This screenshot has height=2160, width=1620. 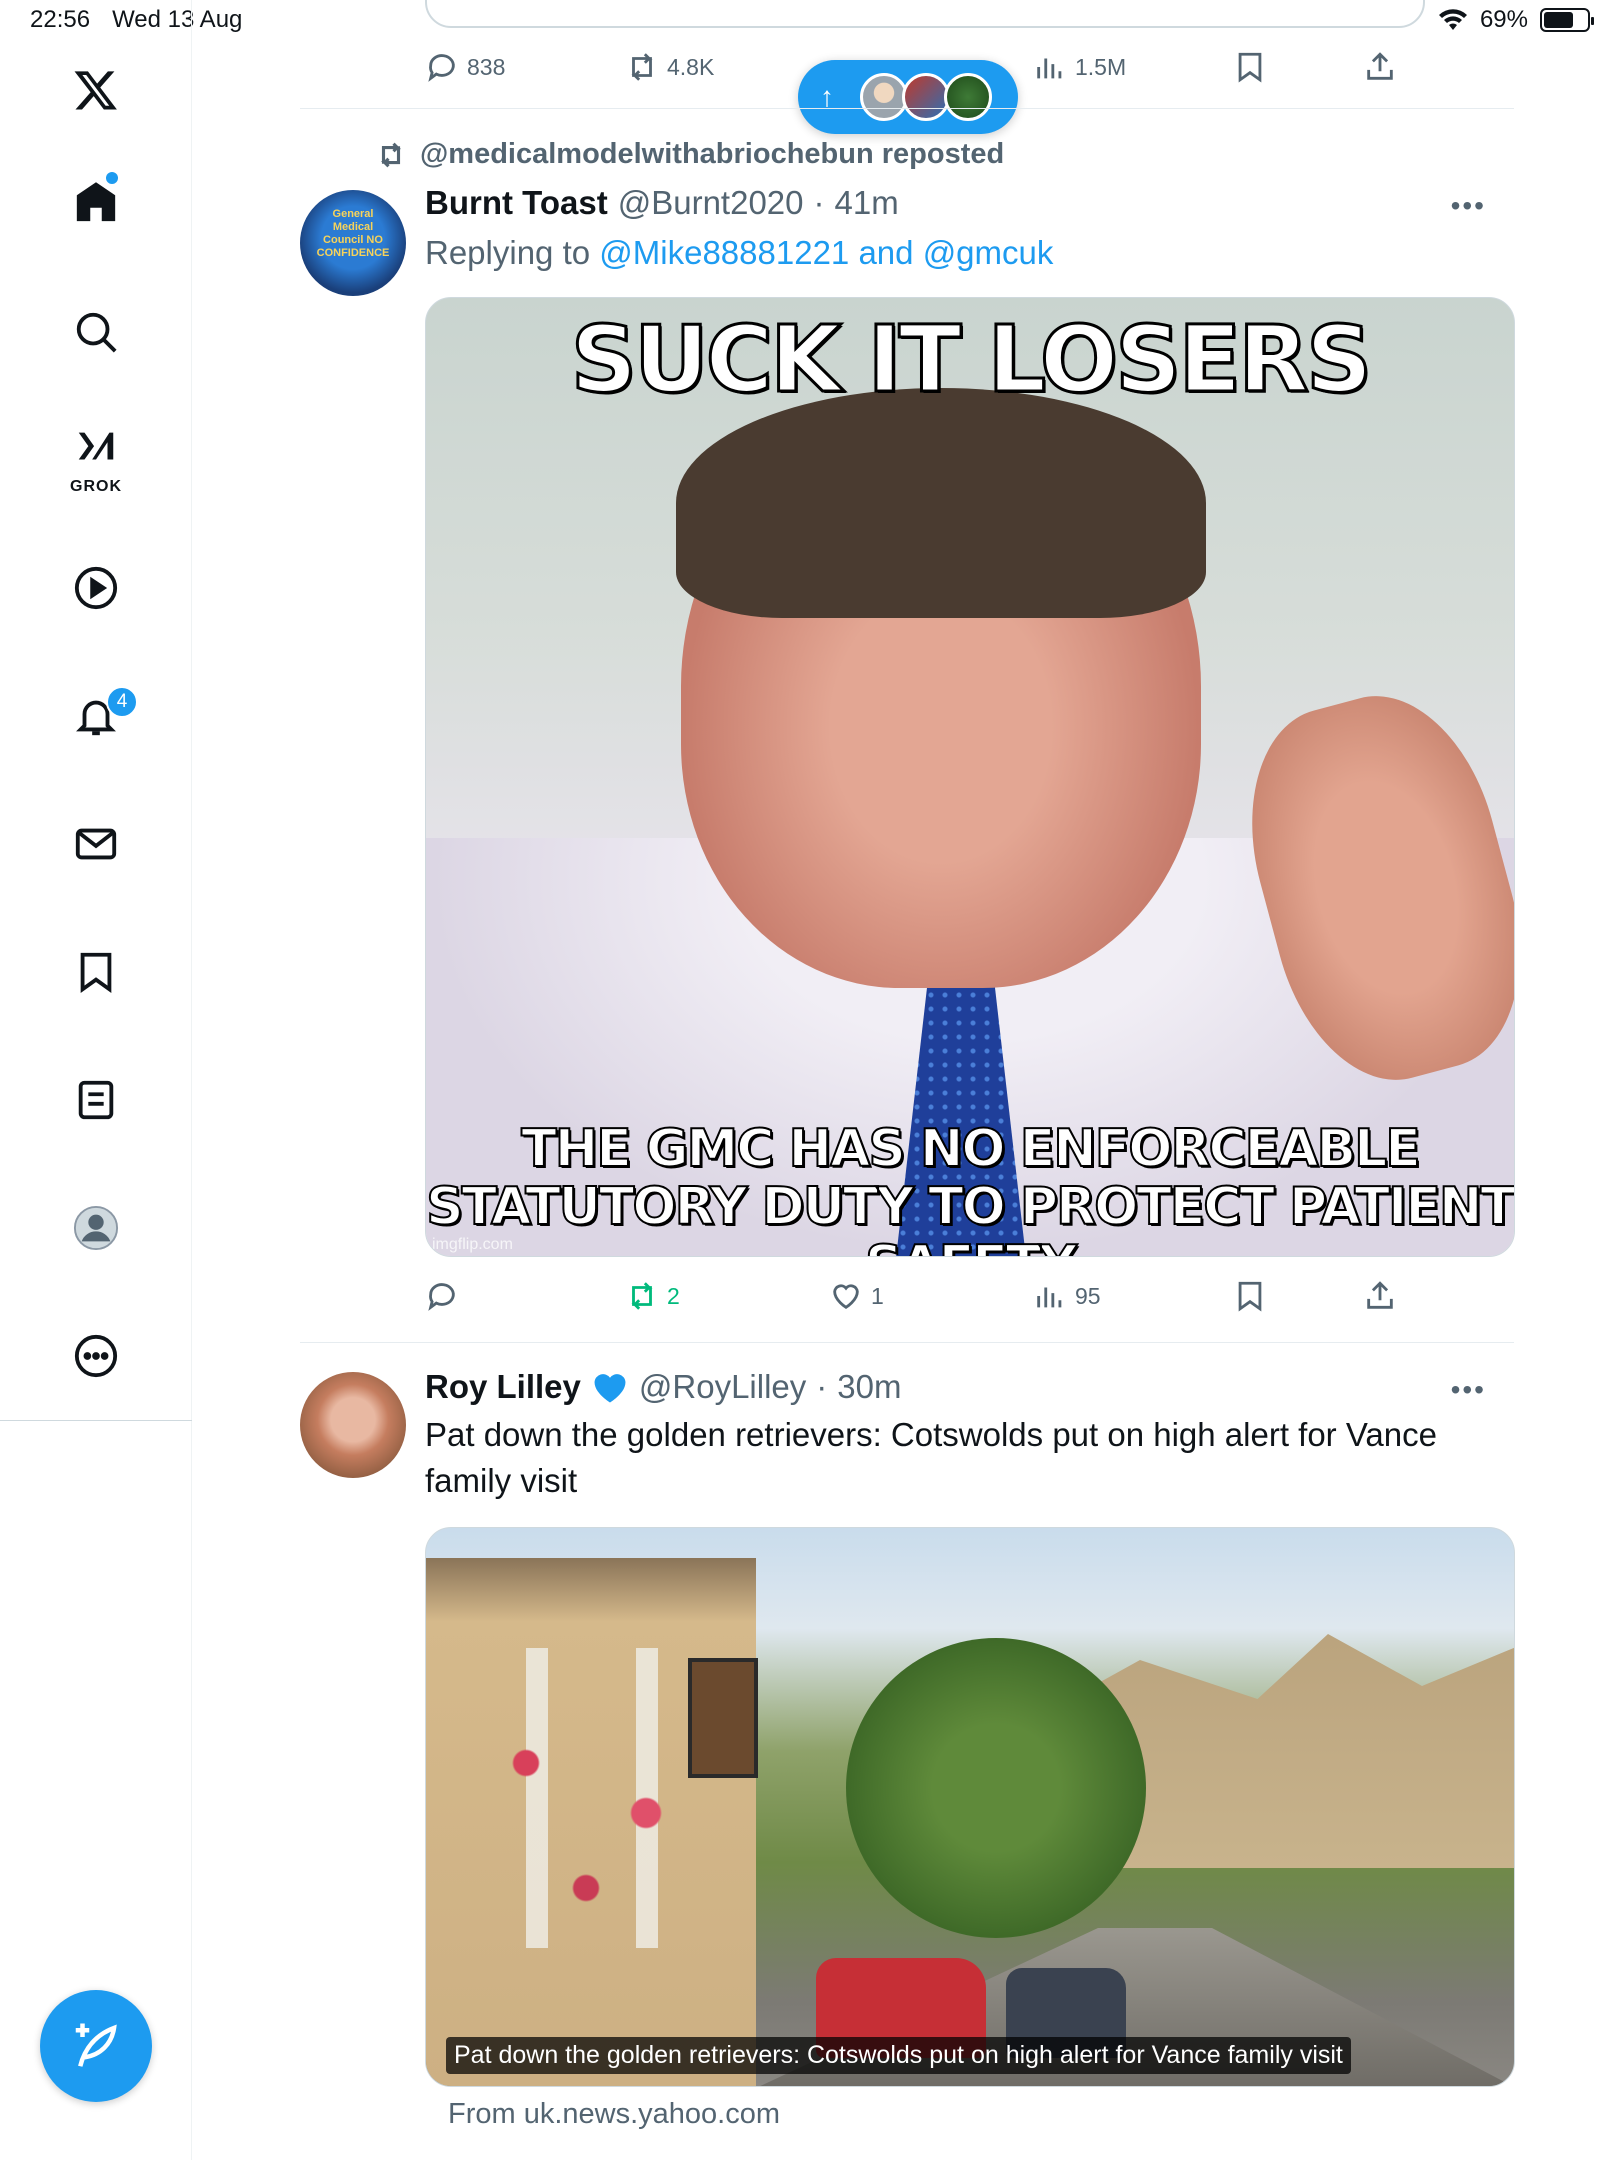 What do you see at coordinates (712, 154) in the screenshot?
I see `repost-label: @medicalmodelwithabriochebun reposted` at bounding box center [712, 154].